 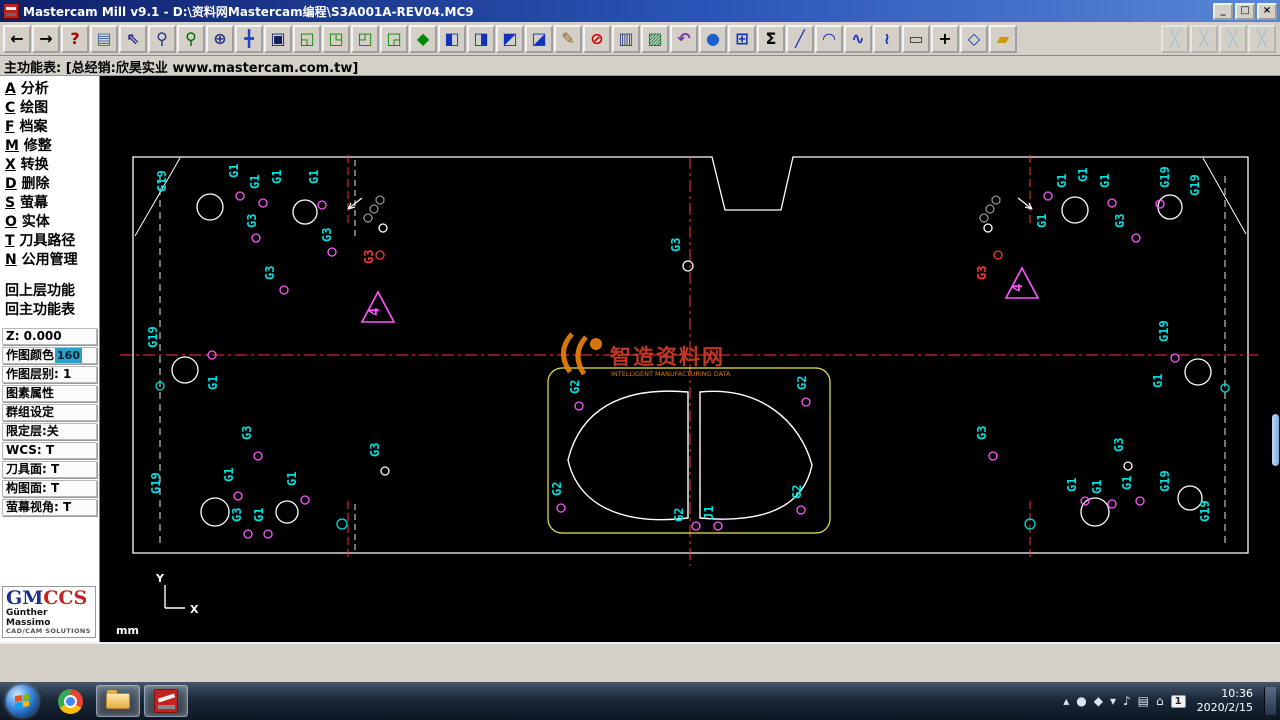 What do you see at coordinates (539, 38) in the screenshot?
I see `cplane-iso-icon: ◪` at bounding box center [539, 38].